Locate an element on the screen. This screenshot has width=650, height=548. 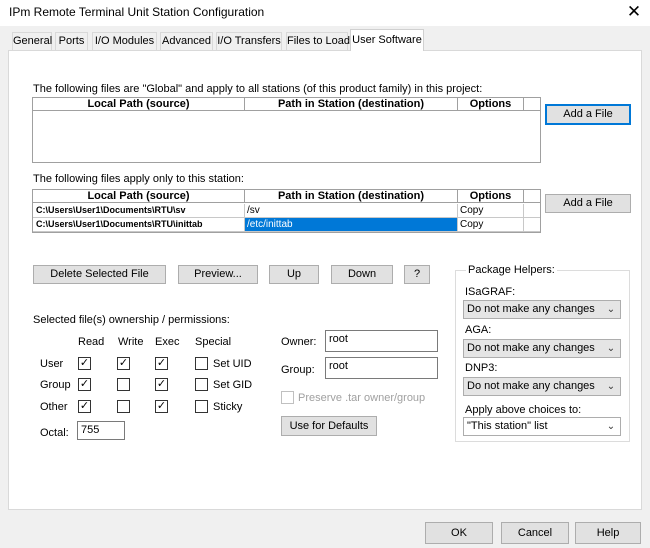
cell-local-path: C:\Users\User1\Documents\RTU\inittab is located at coordinates (139, 224).